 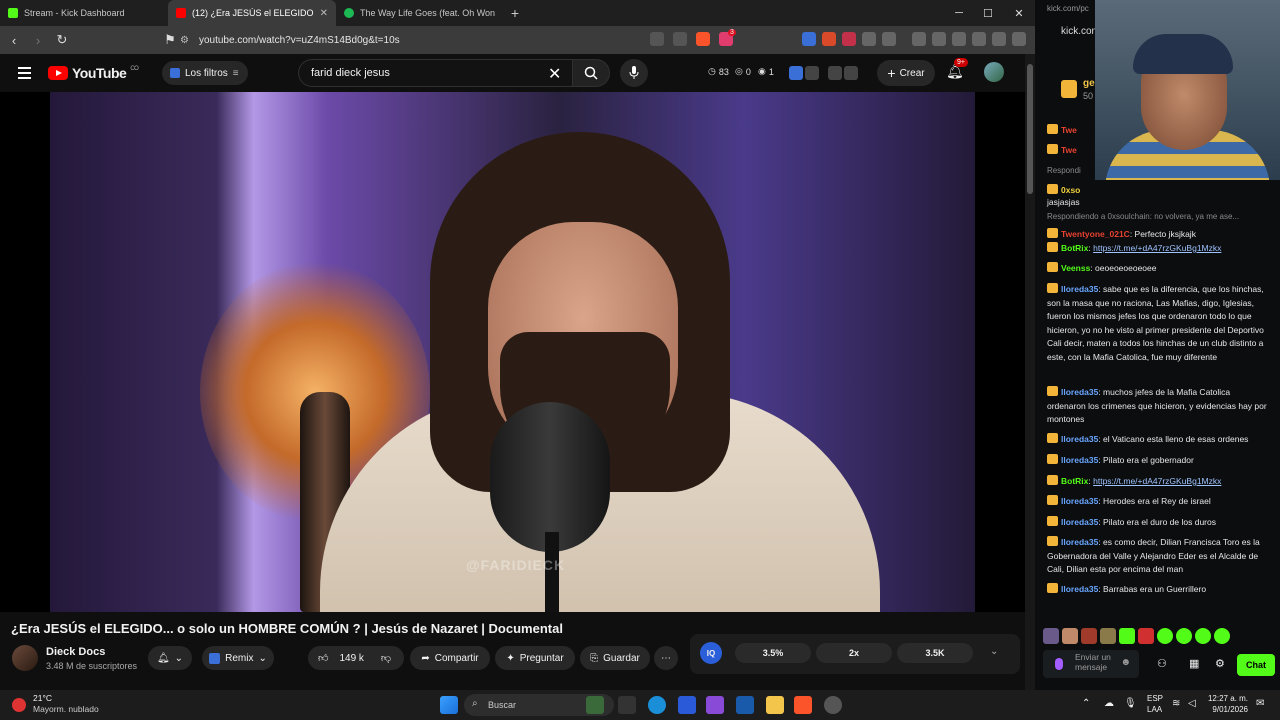 I want to click on copilot-icon, so click(x=715, y=705).